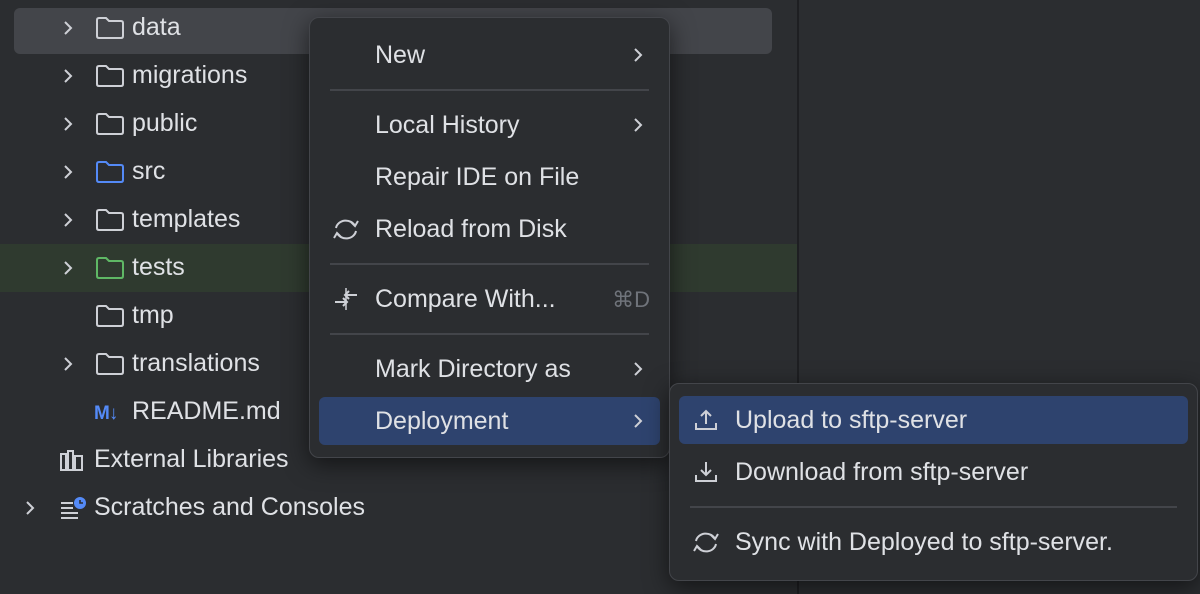 This screenshot has height=594, width=1200. I want to click on menu-item-deployment: Deployment, so click(489, 421).